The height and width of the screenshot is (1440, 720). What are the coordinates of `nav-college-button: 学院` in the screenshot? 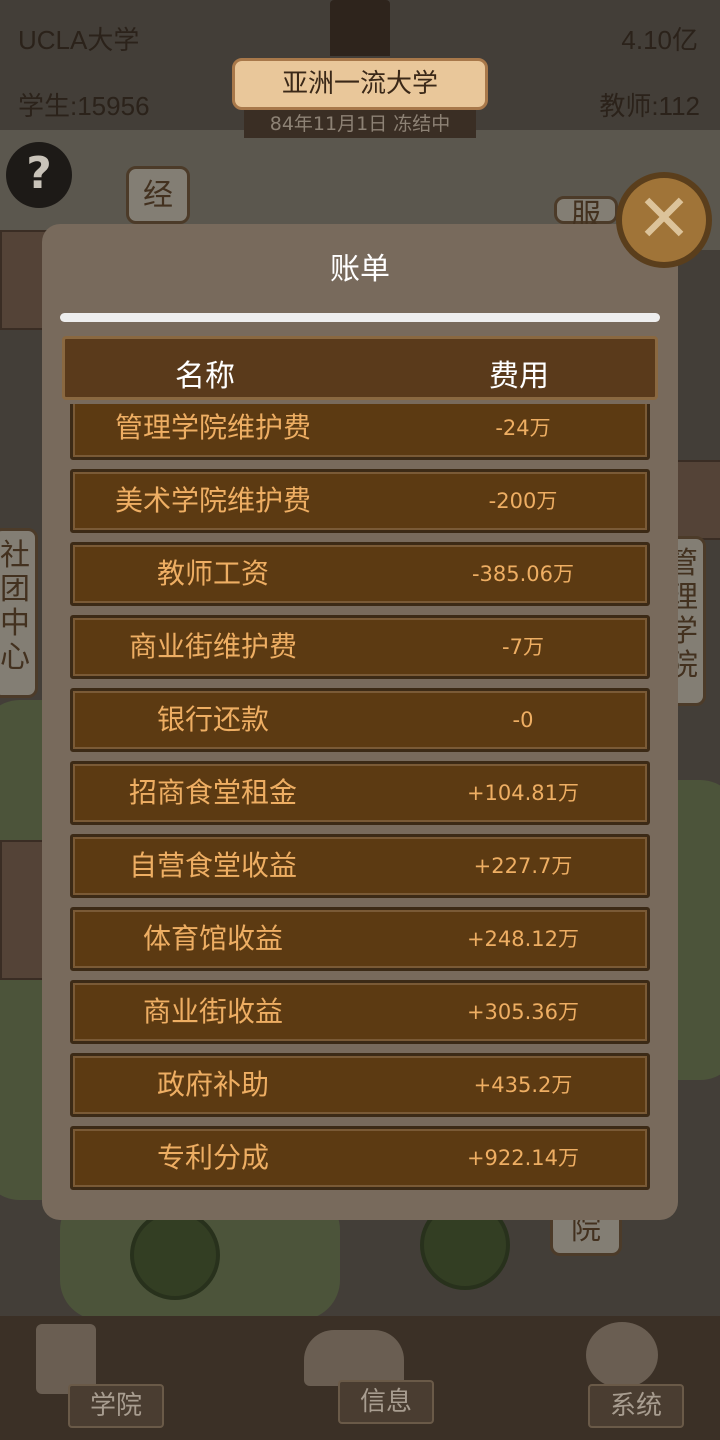 It's located at (116, 1406).